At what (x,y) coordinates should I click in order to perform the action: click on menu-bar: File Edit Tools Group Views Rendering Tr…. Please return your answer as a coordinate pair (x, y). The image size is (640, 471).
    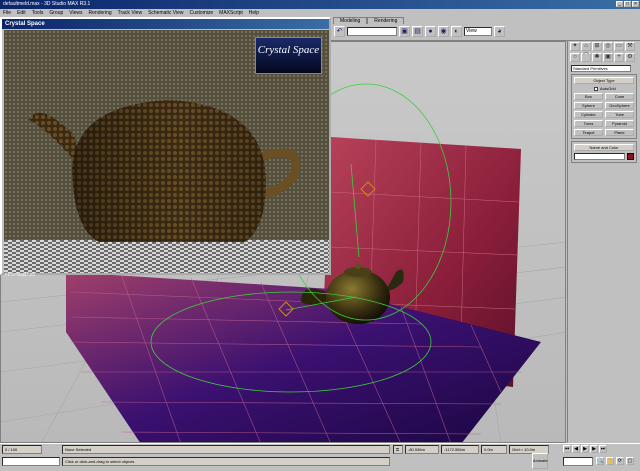
    Looking at the image, I should click on (320, 13).